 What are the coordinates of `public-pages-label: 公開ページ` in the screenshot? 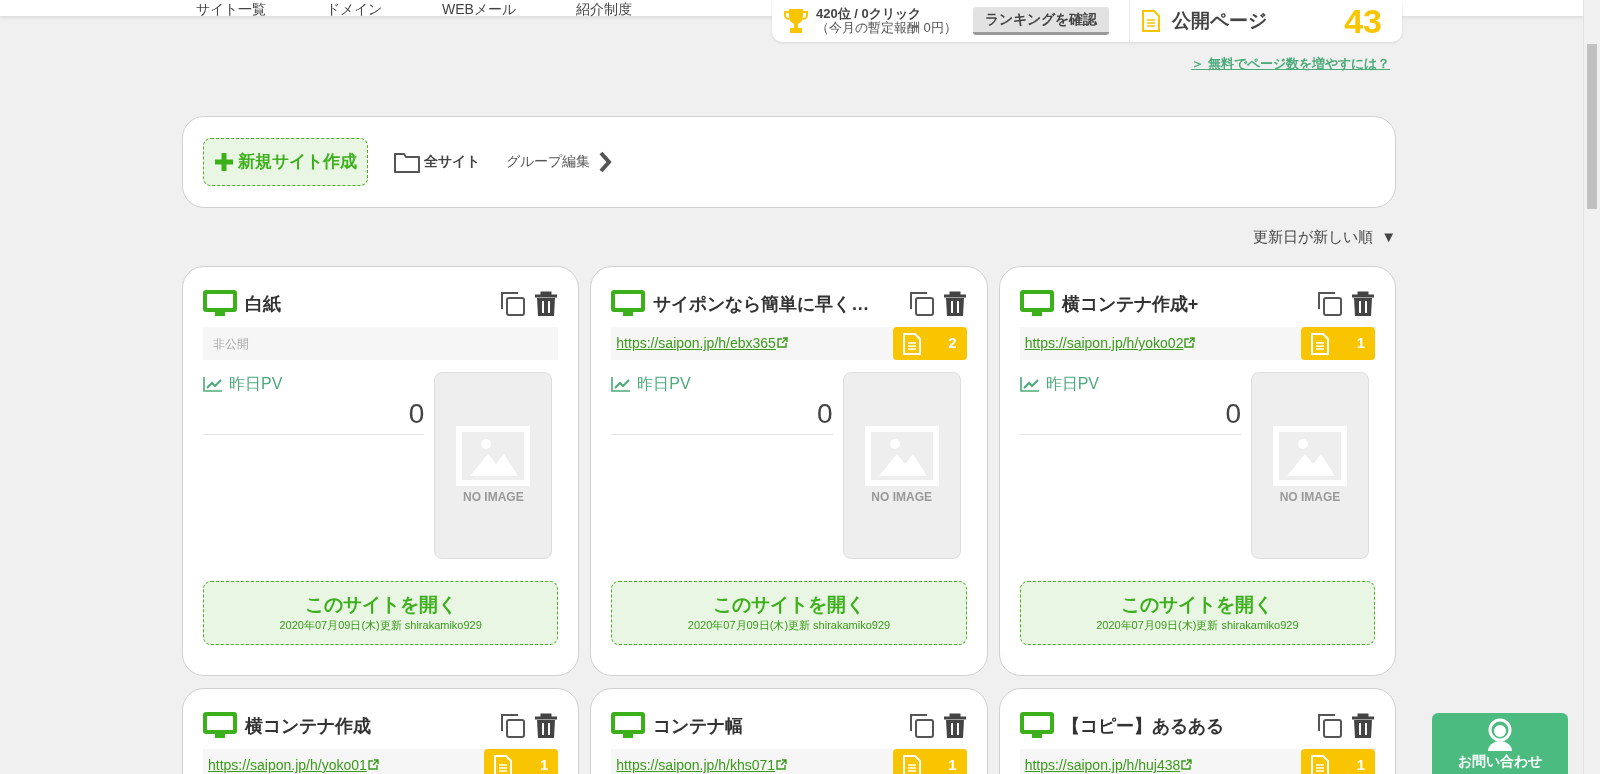 It's located at (1219, 20).